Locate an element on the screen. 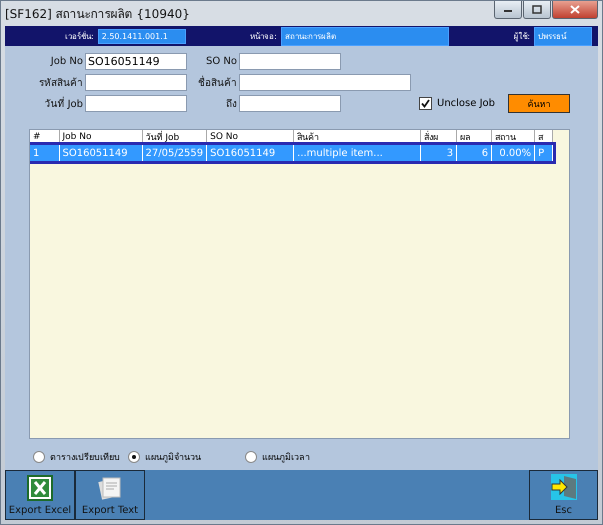  footer-button: Esc is located at coordinates (563, 495).